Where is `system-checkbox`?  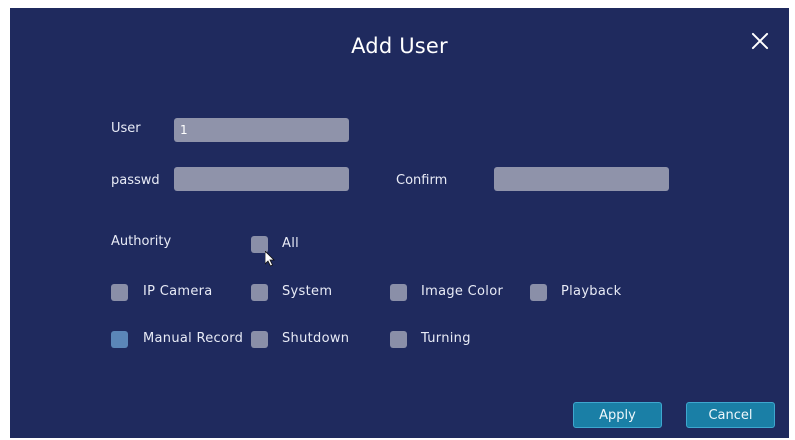
system-checkbox is located at coordinates (259, 292).